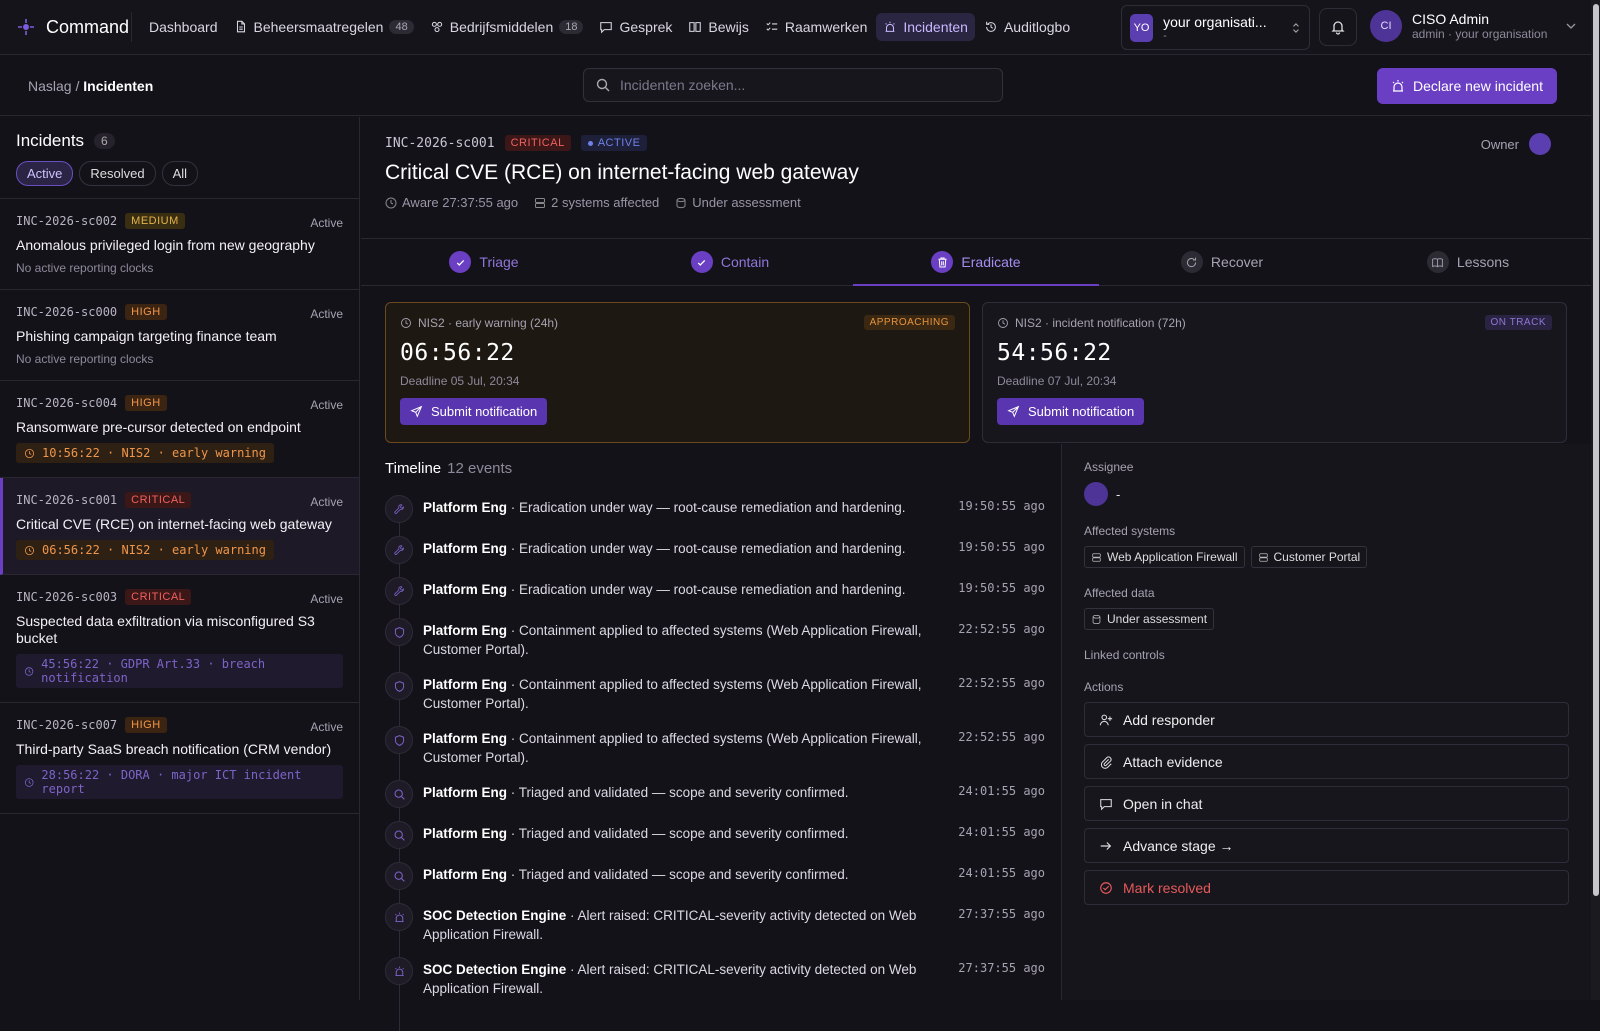  Describe the element at coordinates (399, 876) in the screenshot. I see `search-icon` at that location.